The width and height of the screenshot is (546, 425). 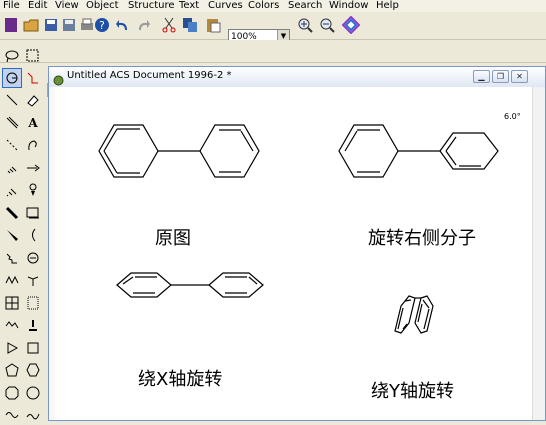 What do you see at coordinates (190, 25) in the screenshot?
I see `copy-icon` at bounding box center [190, 25].